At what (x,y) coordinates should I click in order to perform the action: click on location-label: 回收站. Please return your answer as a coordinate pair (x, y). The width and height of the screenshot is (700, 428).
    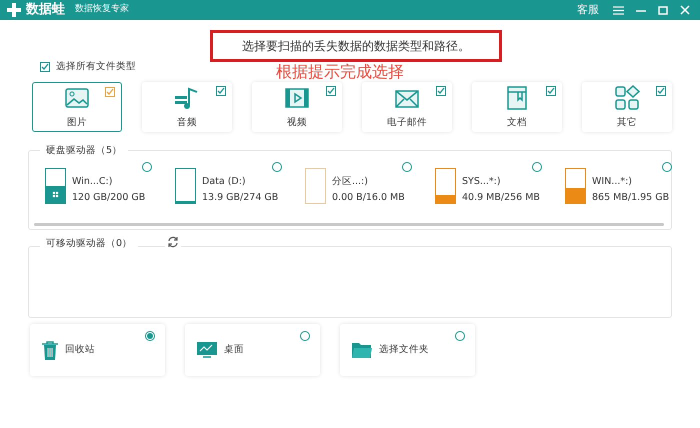
    Looking at the image, I should click on (80, 349).